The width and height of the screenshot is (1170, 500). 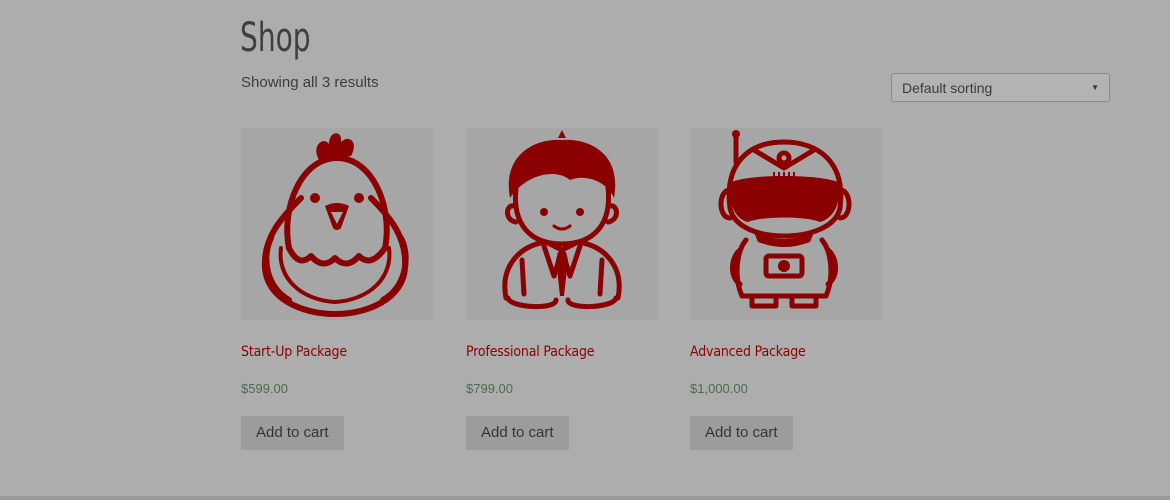 What do you see at coordinates (264, 388) in the screenshot?
I see `product-price: $599.00` at bounding box center [264, 388].